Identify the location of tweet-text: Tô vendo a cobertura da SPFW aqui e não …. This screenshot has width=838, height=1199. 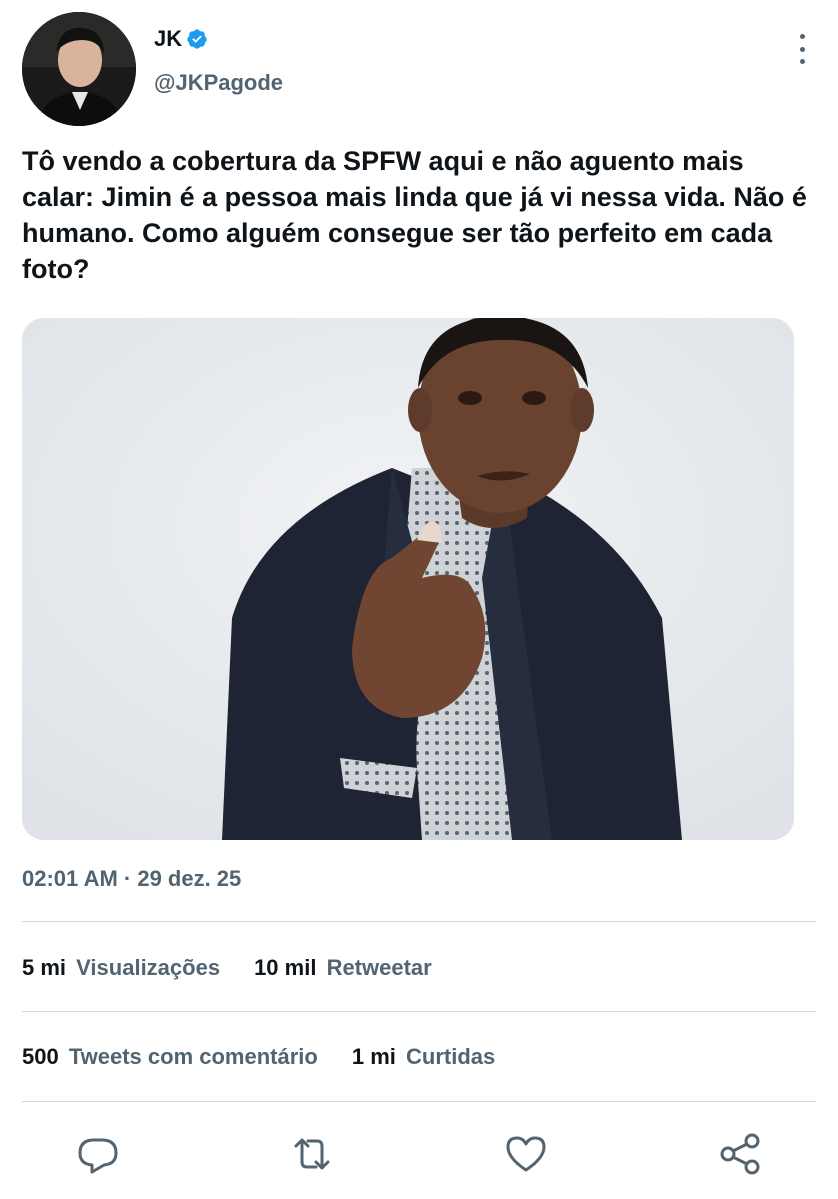
(414, 215).